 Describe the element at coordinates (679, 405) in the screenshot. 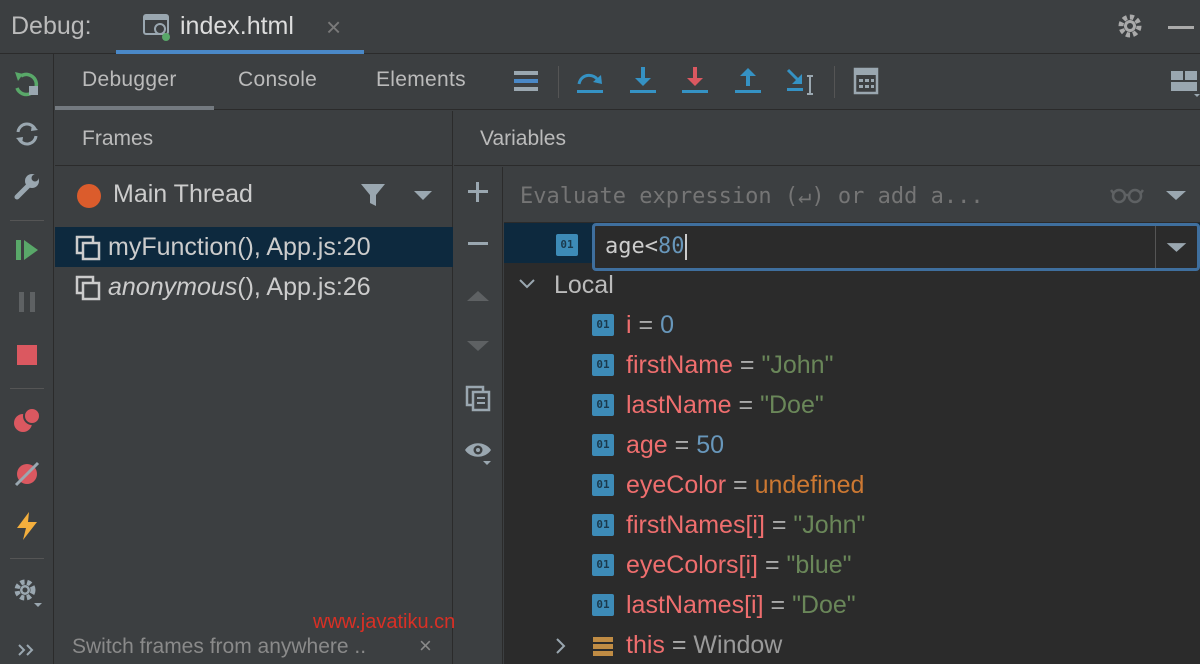

I see `variable-name: lastName` at that location.